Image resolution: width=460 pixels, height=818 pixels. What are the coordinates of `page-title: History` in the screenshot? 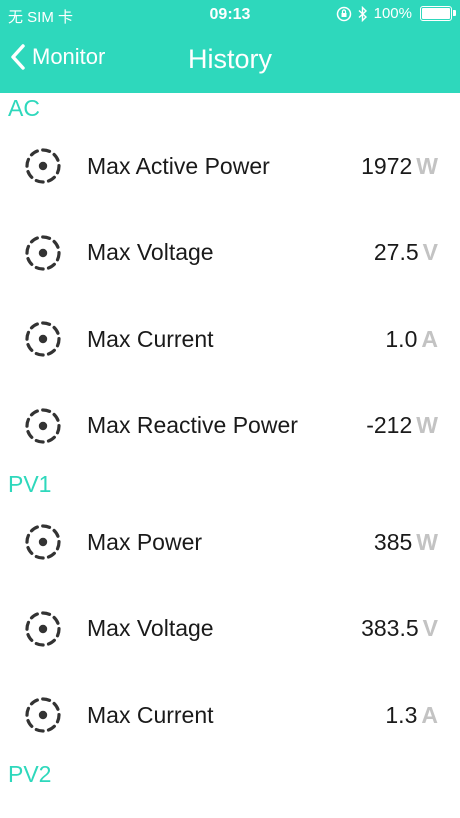 It's located at (229, 59).